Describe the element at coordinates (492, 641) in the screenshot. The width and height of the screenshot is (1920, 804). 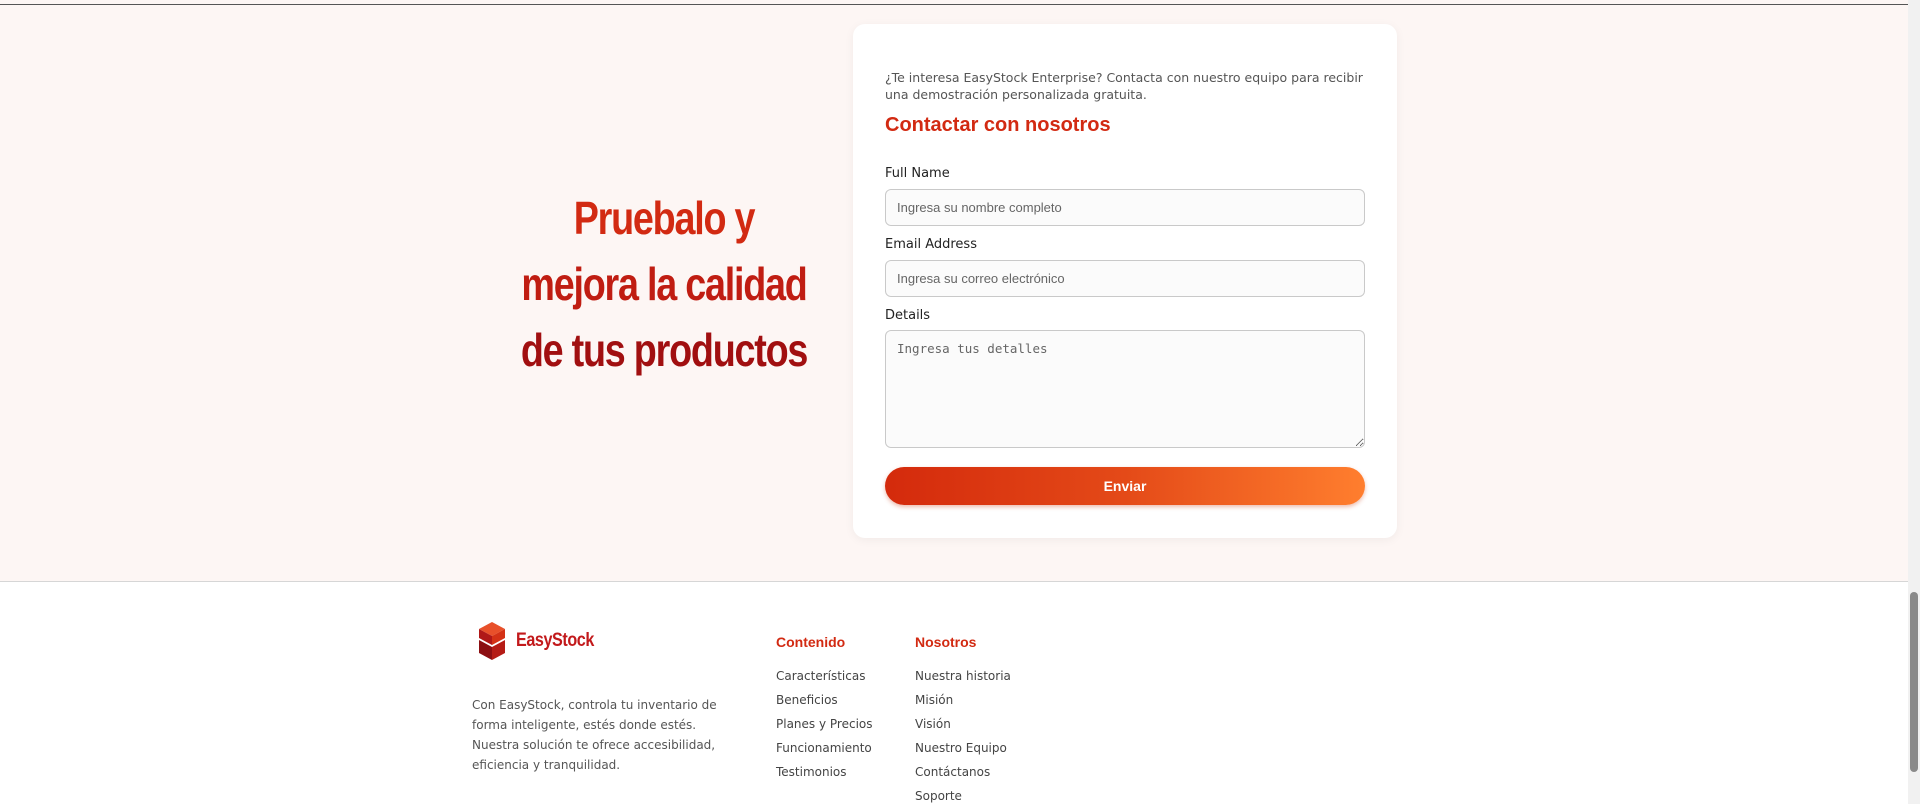
I see `cube-stack-icon` at that location.